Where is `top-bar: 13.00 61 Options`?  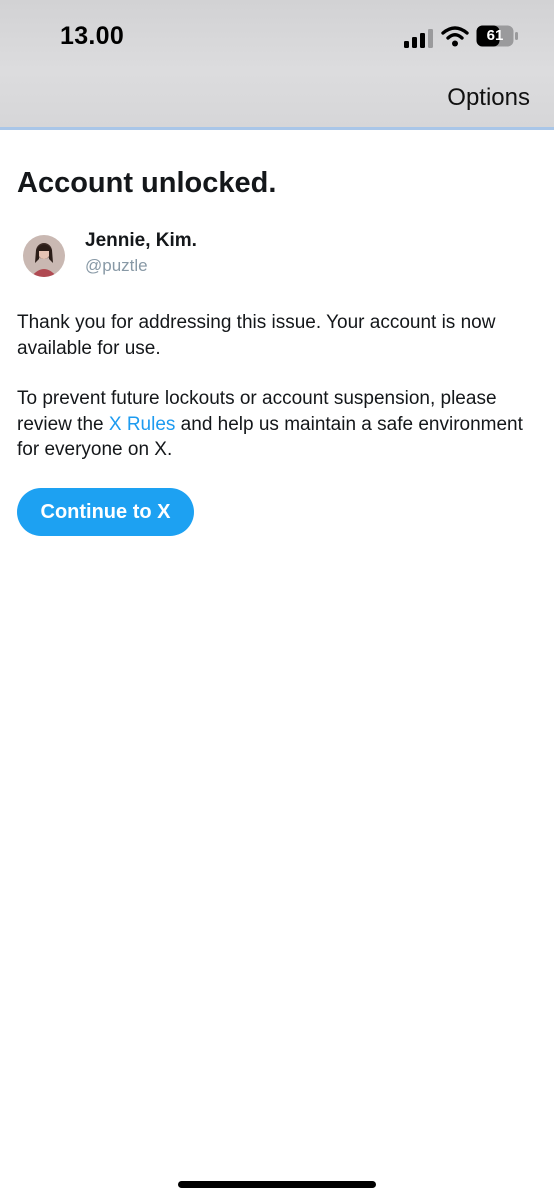 top-bar: 13.00 61 Options is located at coordinates (277, 64).